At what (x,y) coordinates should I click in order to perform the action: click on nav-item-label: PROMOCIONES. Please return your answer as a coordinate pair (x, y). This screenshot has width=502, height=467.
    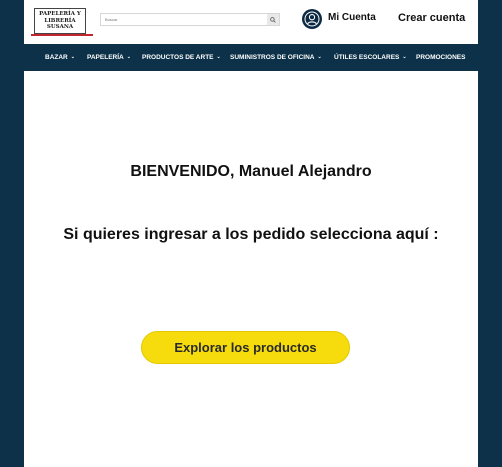
    Looking at the image, I should click on (441, 57).